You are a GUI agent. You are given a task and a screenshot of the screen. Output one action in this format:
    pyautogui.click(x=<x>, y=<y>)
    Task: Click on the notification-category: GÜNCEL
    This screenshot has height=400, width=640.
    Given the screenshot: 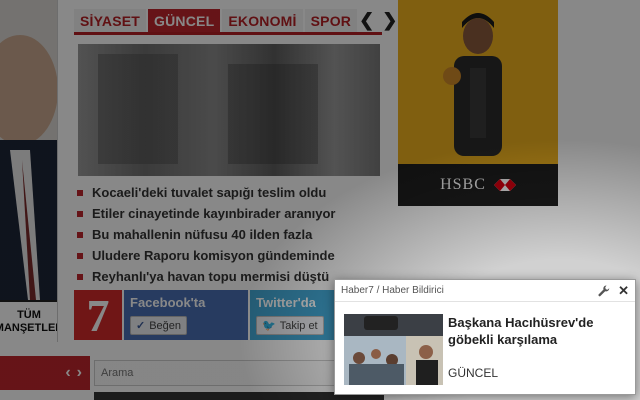 What is the action you would take?
    pyautogui.click(x=473, y=373)
    